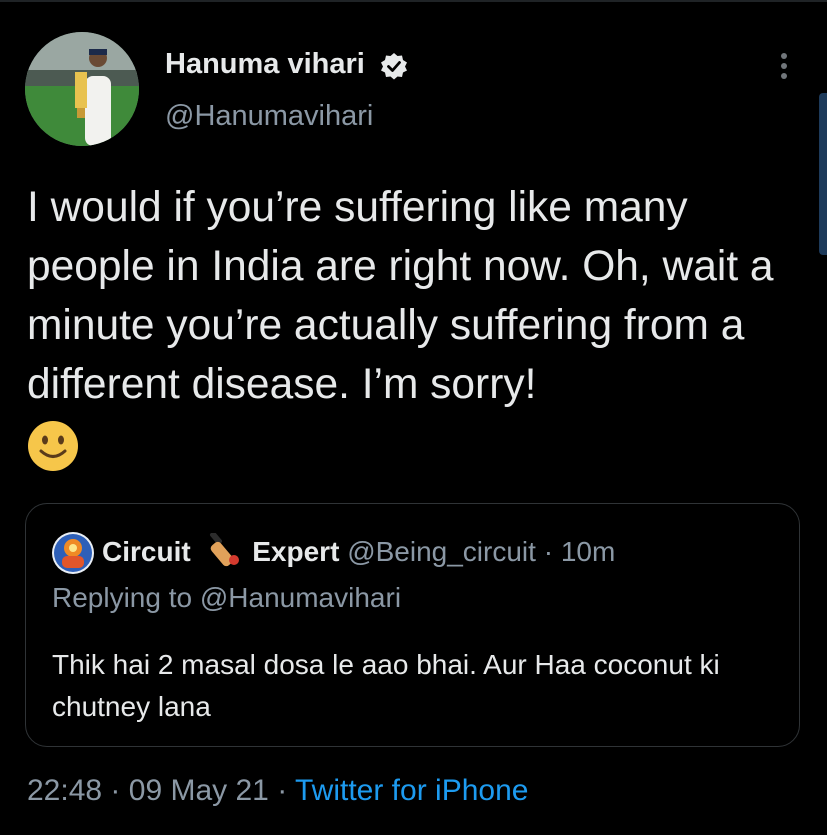 This screenshot has width=827, height=835. Describe the element at coordinates (413, 1) in the screenshot. I see `top-divider` at that location.